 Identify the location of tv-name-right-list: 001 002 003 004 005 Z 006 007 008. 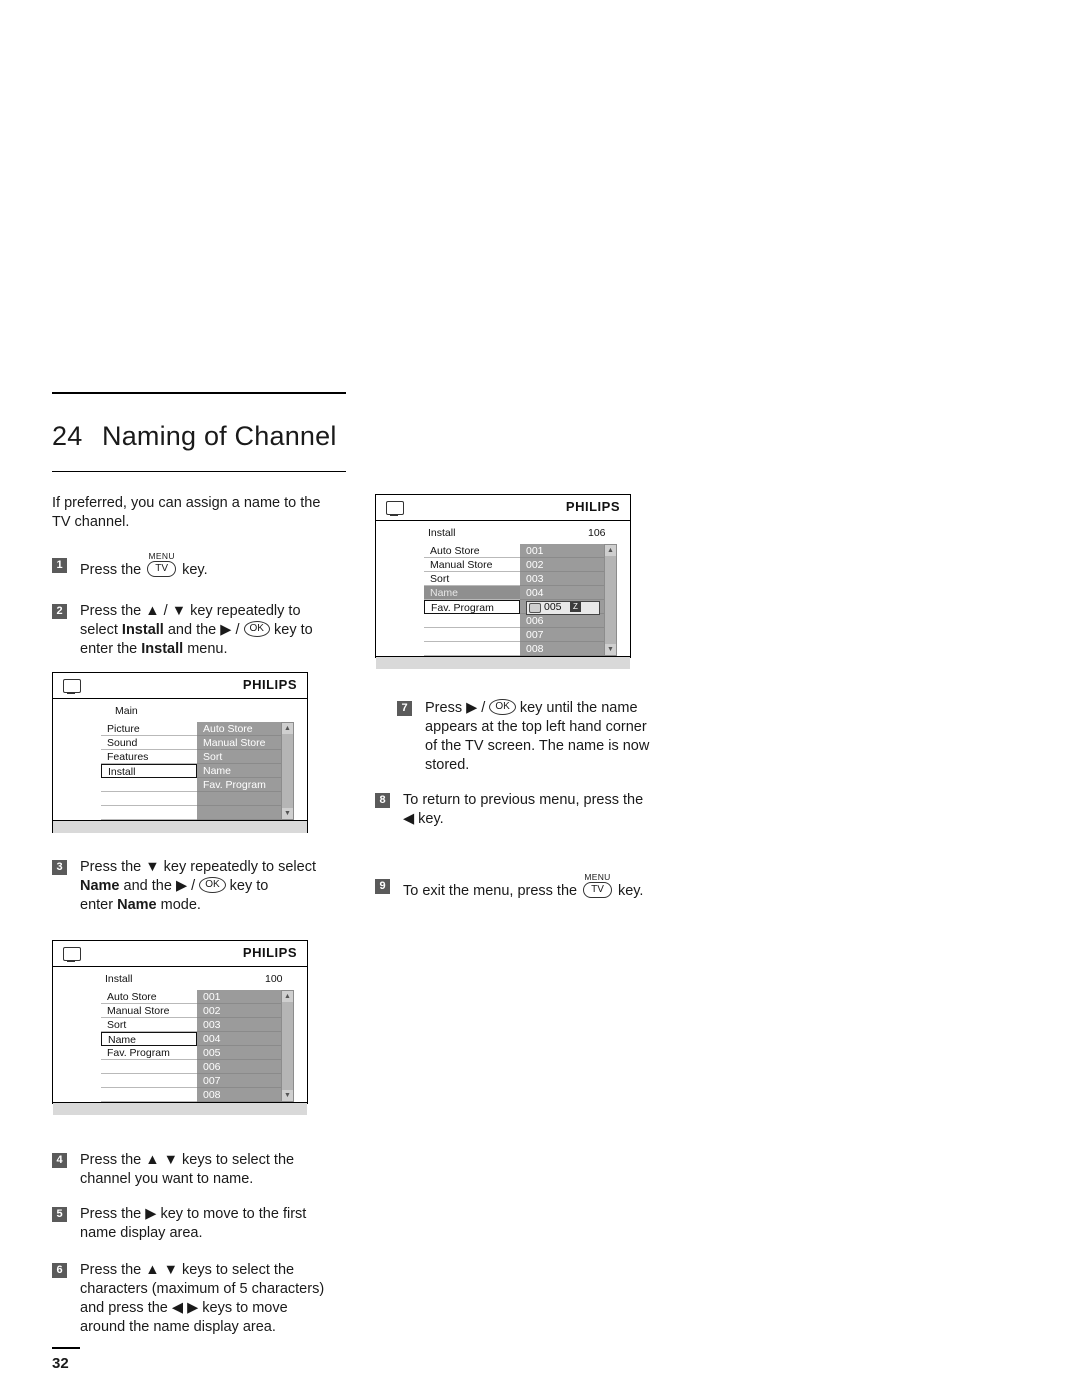
(562, 600).